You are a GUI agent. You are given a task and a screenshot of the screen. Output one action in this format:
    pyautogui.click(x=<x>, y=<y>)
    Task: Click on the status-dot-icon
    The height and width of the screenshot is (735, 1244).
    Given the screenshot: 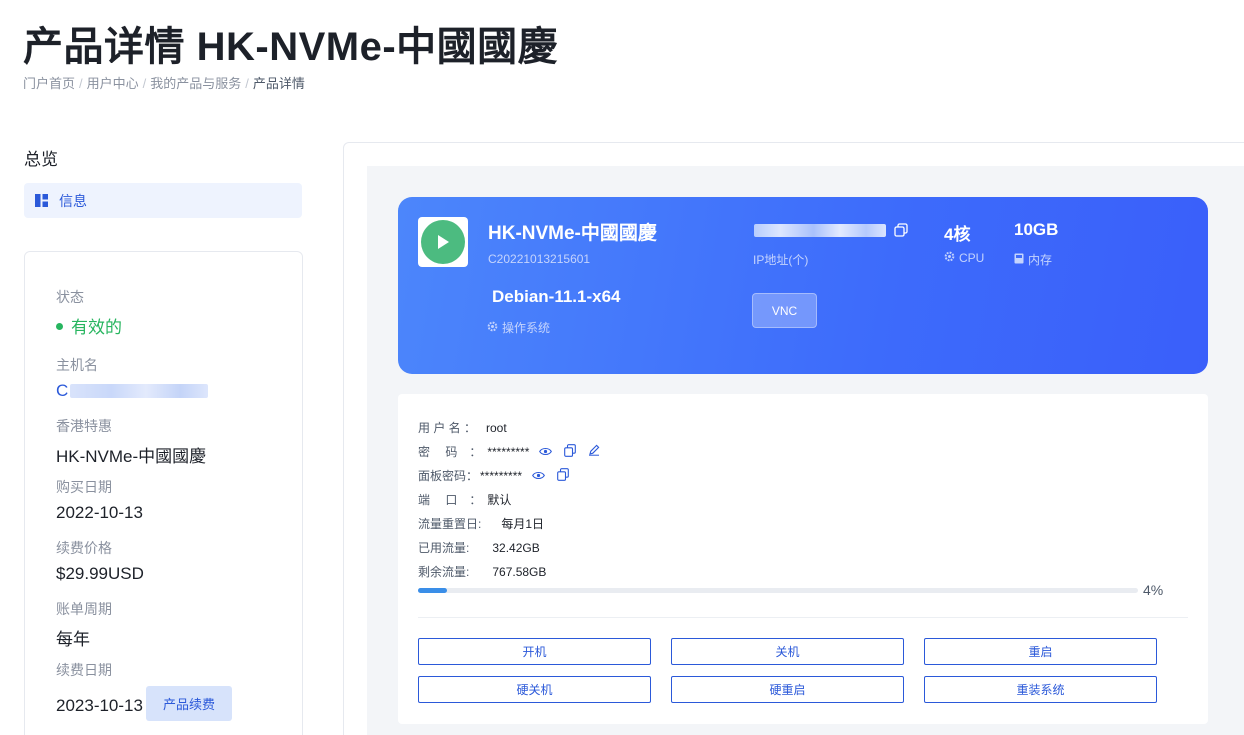 What is the action you would take?
    pyautogui.click(x=59, y=327)
    